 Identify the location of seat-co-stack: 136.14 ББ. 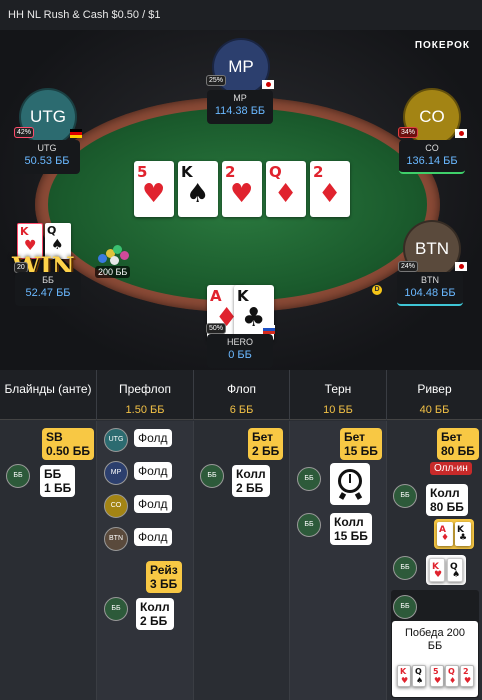
(432, 161).